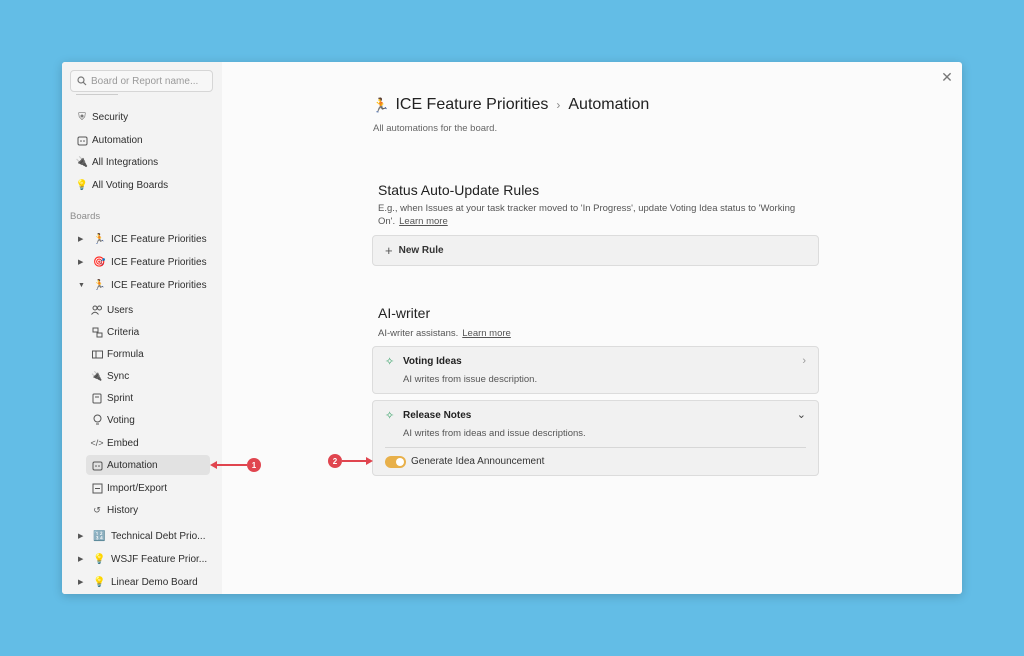 The width and height of the screenshot is (1024, 656). Describe the element at coordinates (478, 461) in the screenshot. I see `toggle-label: Generate Idea Announcement` at that location.